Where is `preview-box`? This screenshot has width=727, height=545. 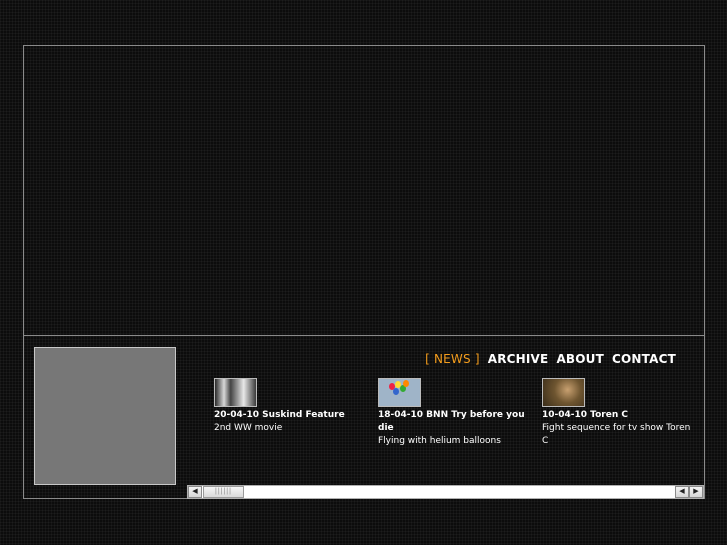 preview-box is located at coordinates (105, 416).